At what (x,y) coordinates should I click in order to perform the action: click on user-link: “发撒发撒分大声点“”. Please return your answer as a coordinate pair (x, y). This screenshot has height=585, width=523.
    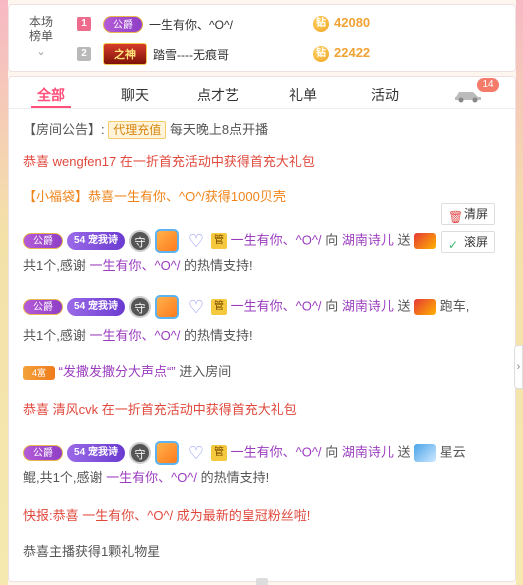
    Looking at the image, I should click on (117, 371).